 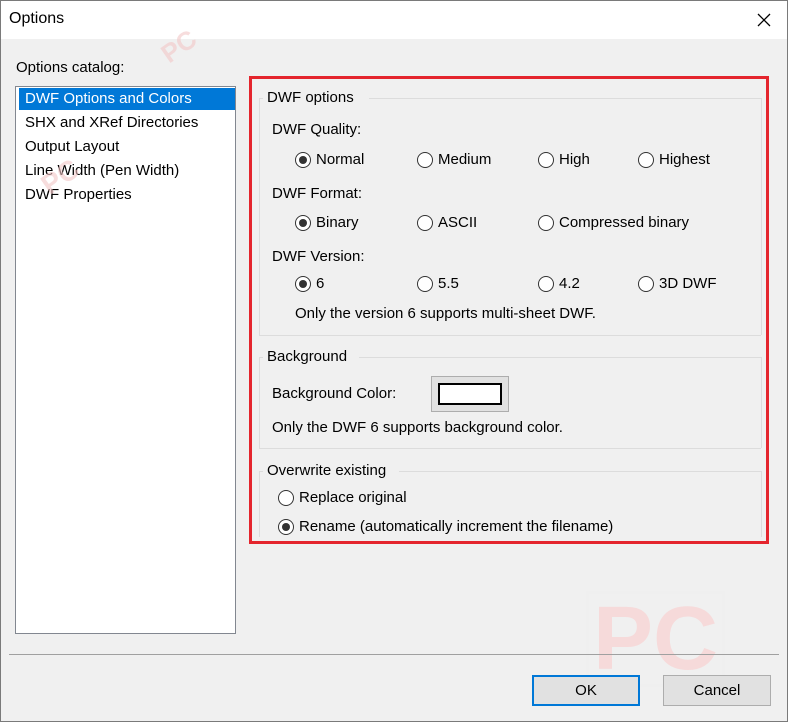 What do you see at coordinates (677, 283) in the screenshot?
I see `version-3d-dwf-radio: 3D DWF` at bounding box center [677, 283].